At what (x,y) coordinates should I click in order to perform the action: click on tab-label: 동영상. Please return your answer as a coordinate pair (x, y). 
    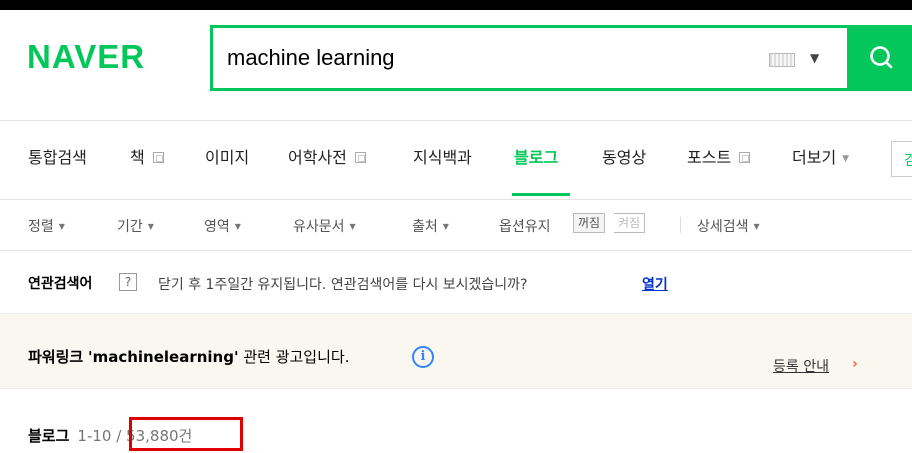
    Looking at the image, I should click on (624, 157).